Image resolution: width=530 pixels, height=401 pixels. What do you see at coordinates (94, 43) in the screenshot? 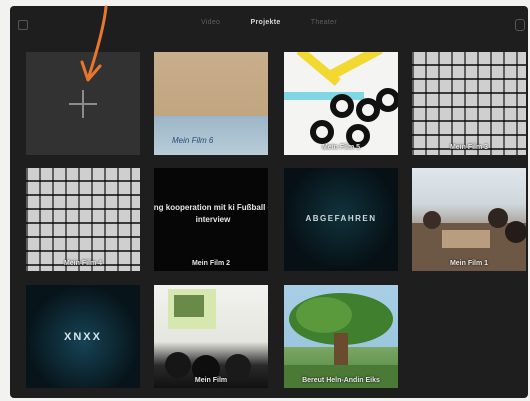
I see `annotation-arrow-icon` at bounding box center [94, 43].